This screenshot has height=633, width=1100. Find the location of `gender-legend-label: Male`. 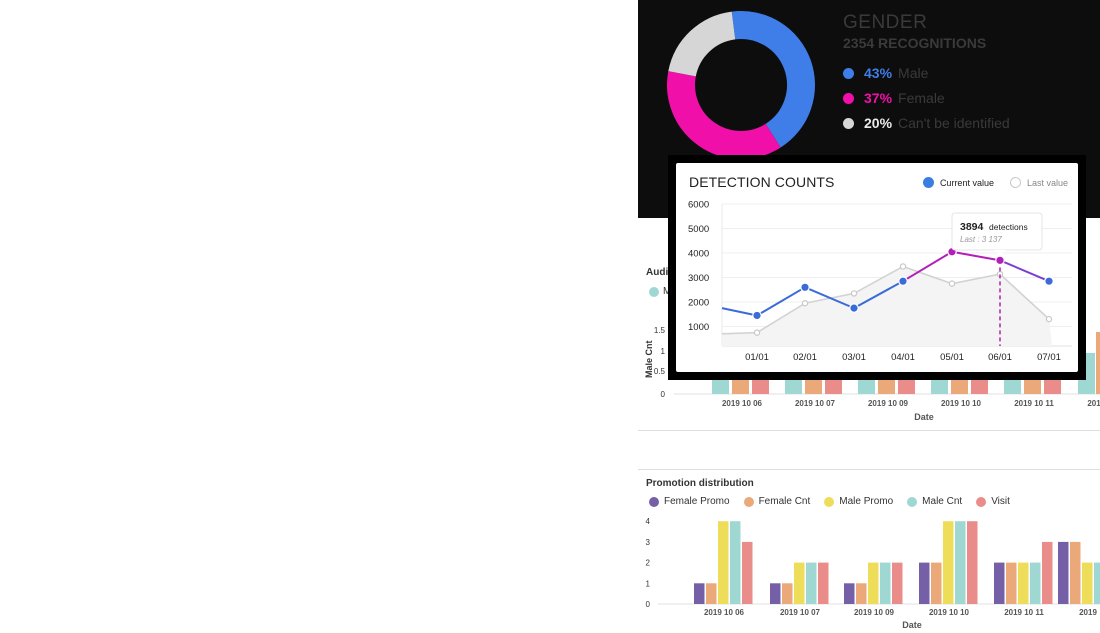

gender-legend-label: Male is located at coordinates (913, 73).